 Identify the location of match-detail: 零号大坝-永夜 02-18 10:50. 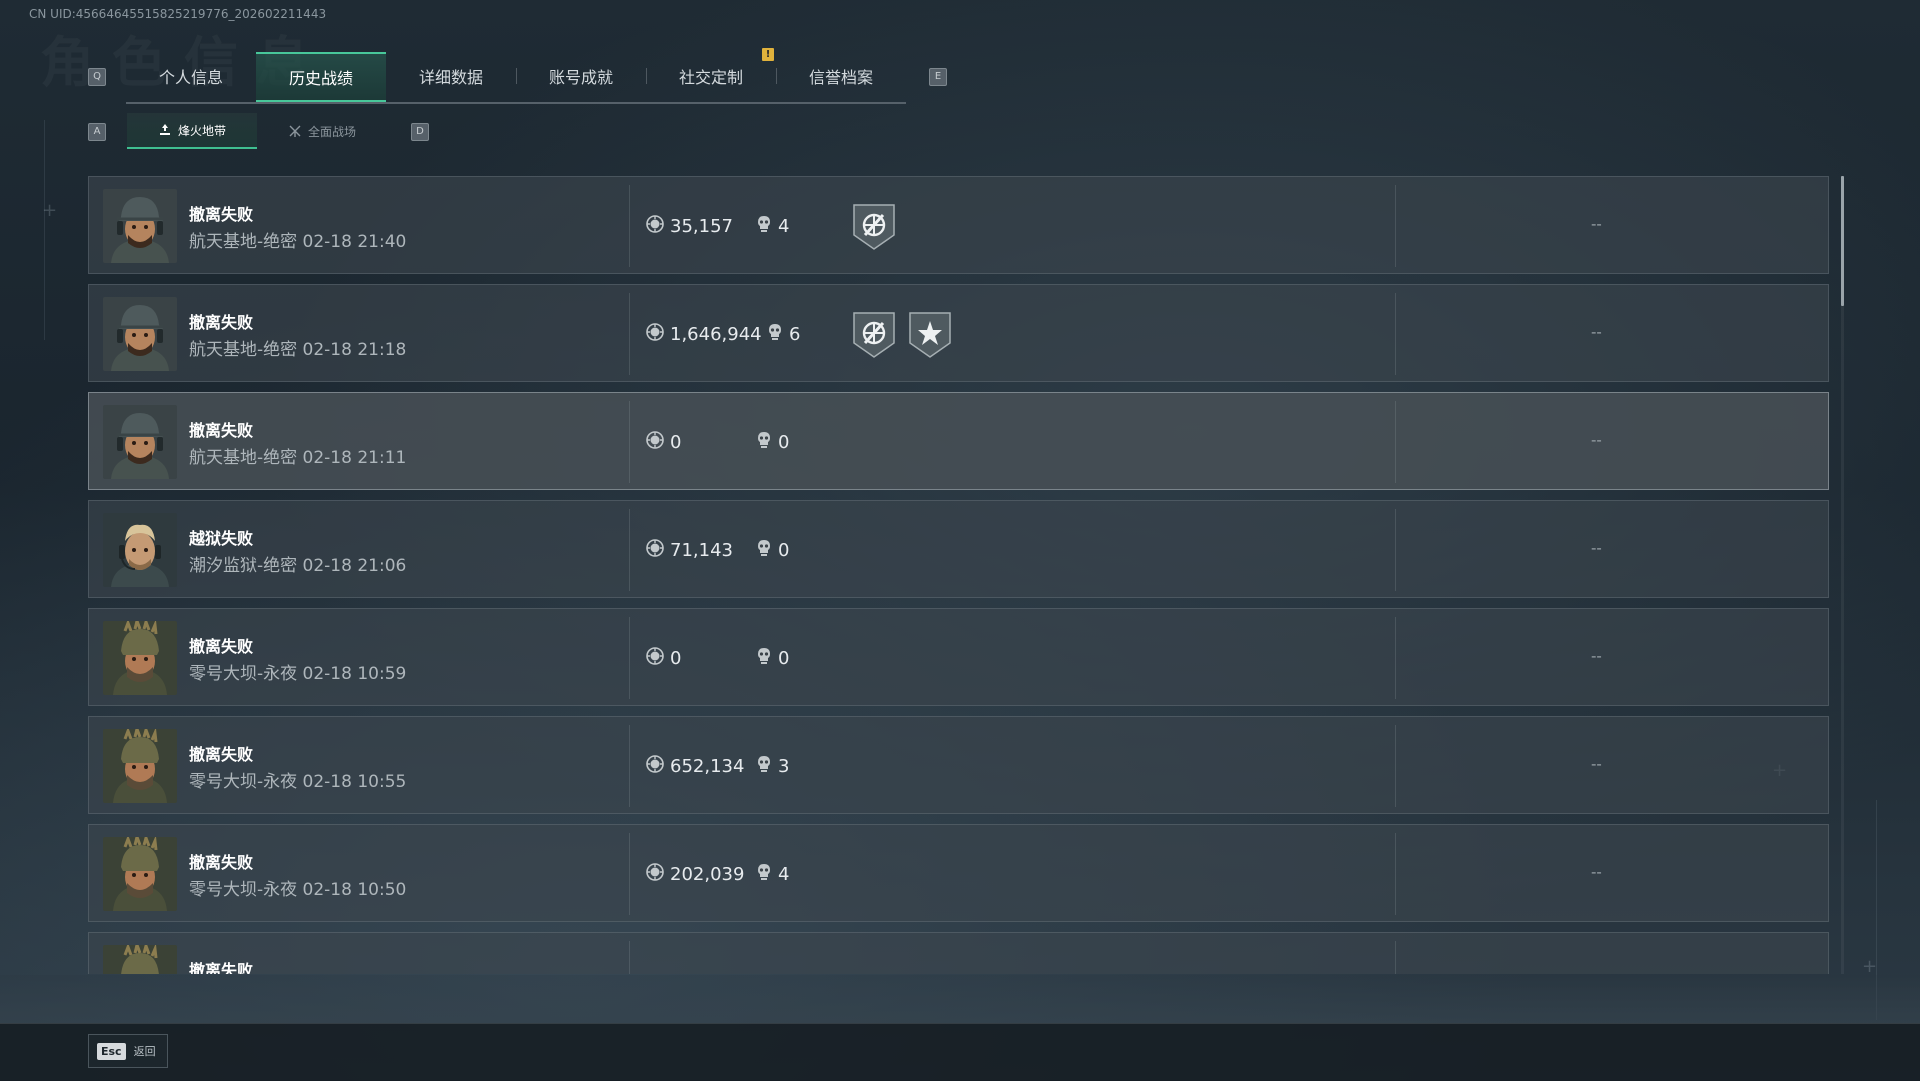
(297, 887).